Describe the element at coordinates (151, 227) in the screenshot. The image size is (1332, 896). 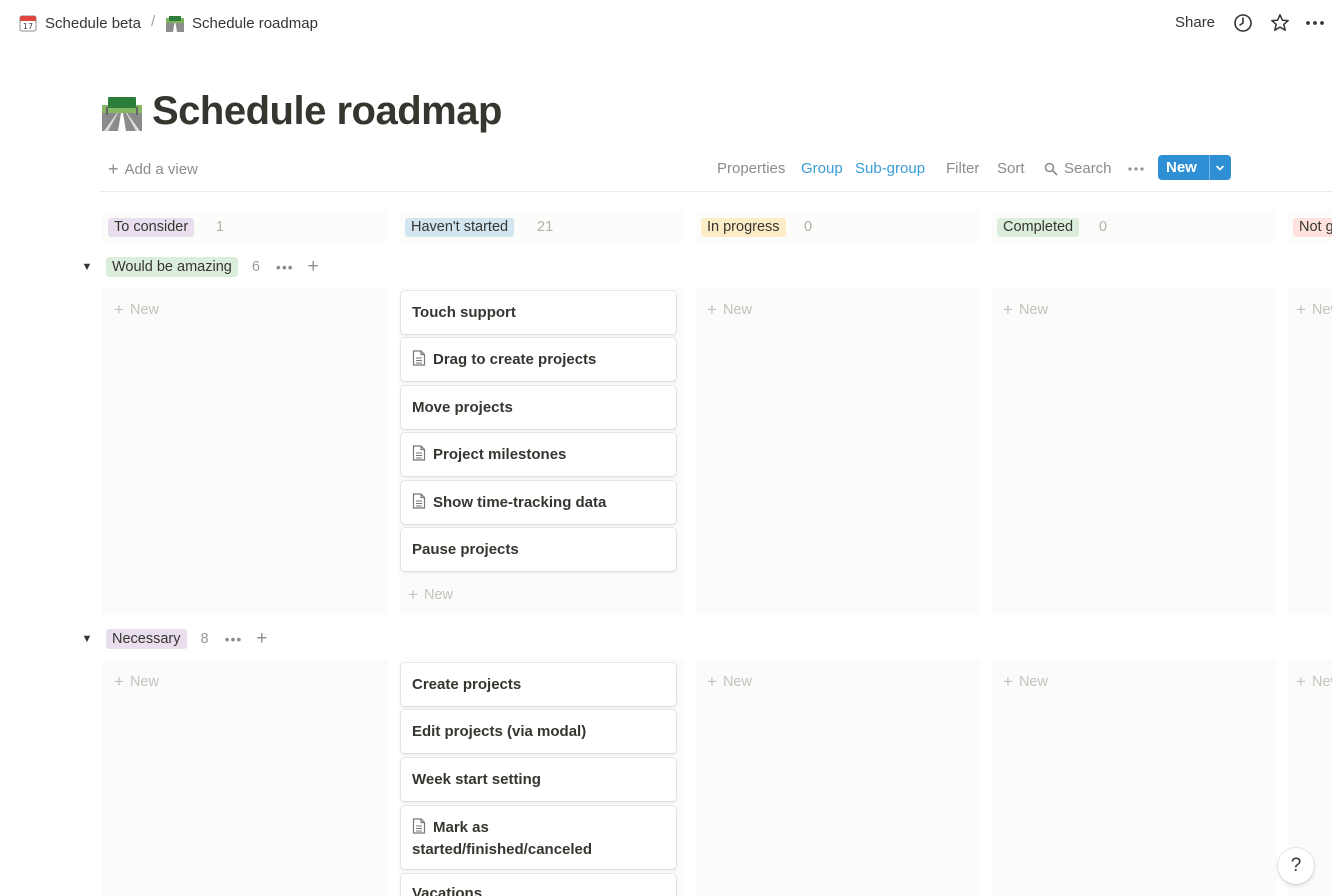
I see `status-tag: To consider` at that location.